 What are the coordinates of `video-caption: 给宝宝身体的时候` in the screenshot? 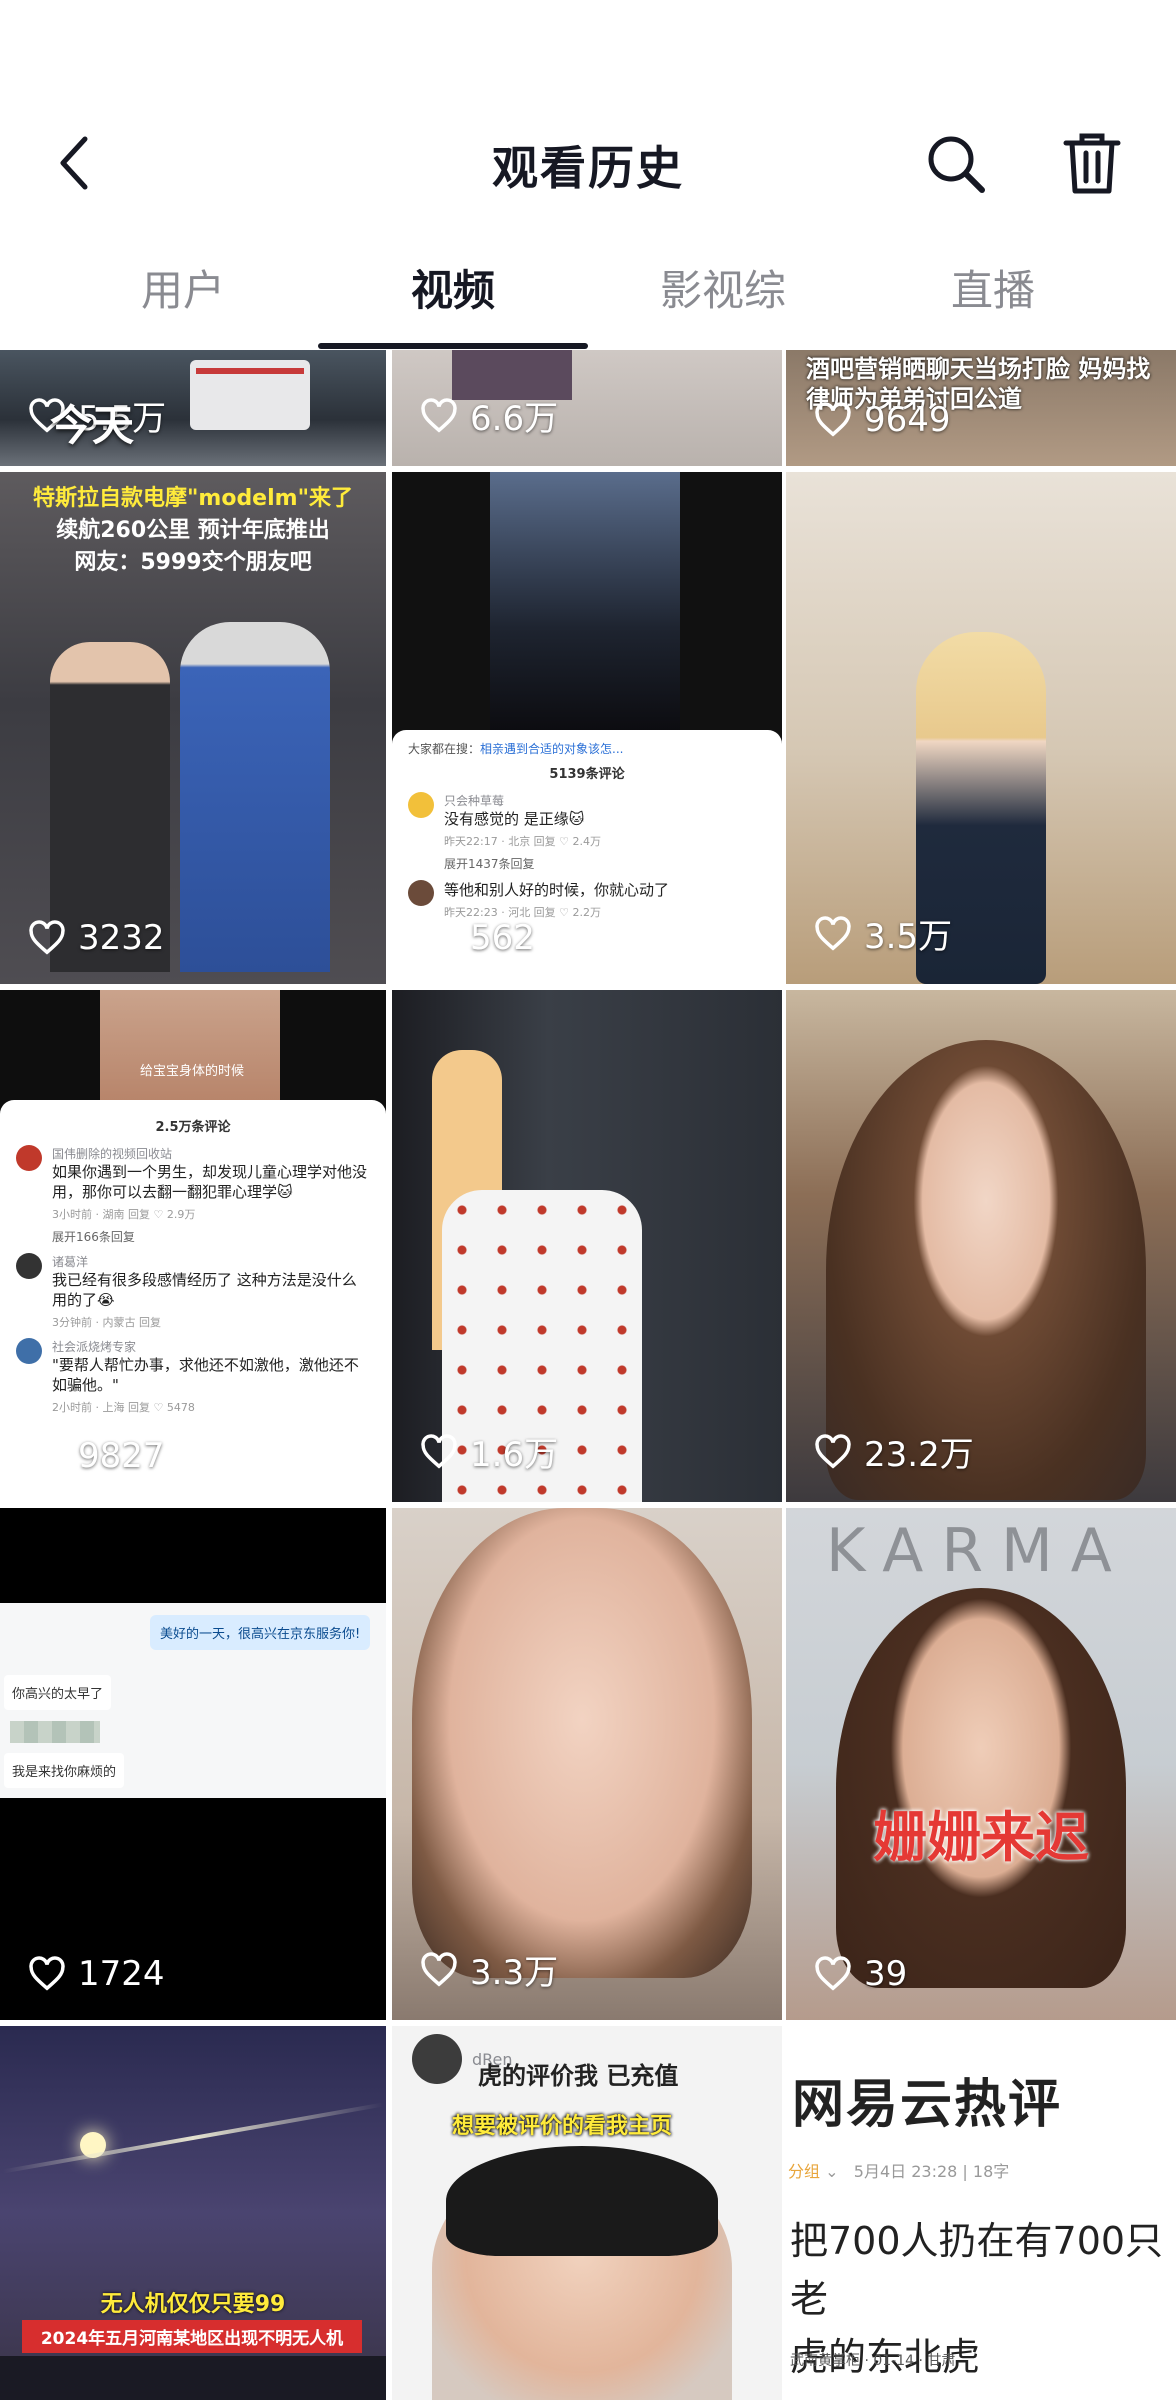 It's located at (192, 1071).